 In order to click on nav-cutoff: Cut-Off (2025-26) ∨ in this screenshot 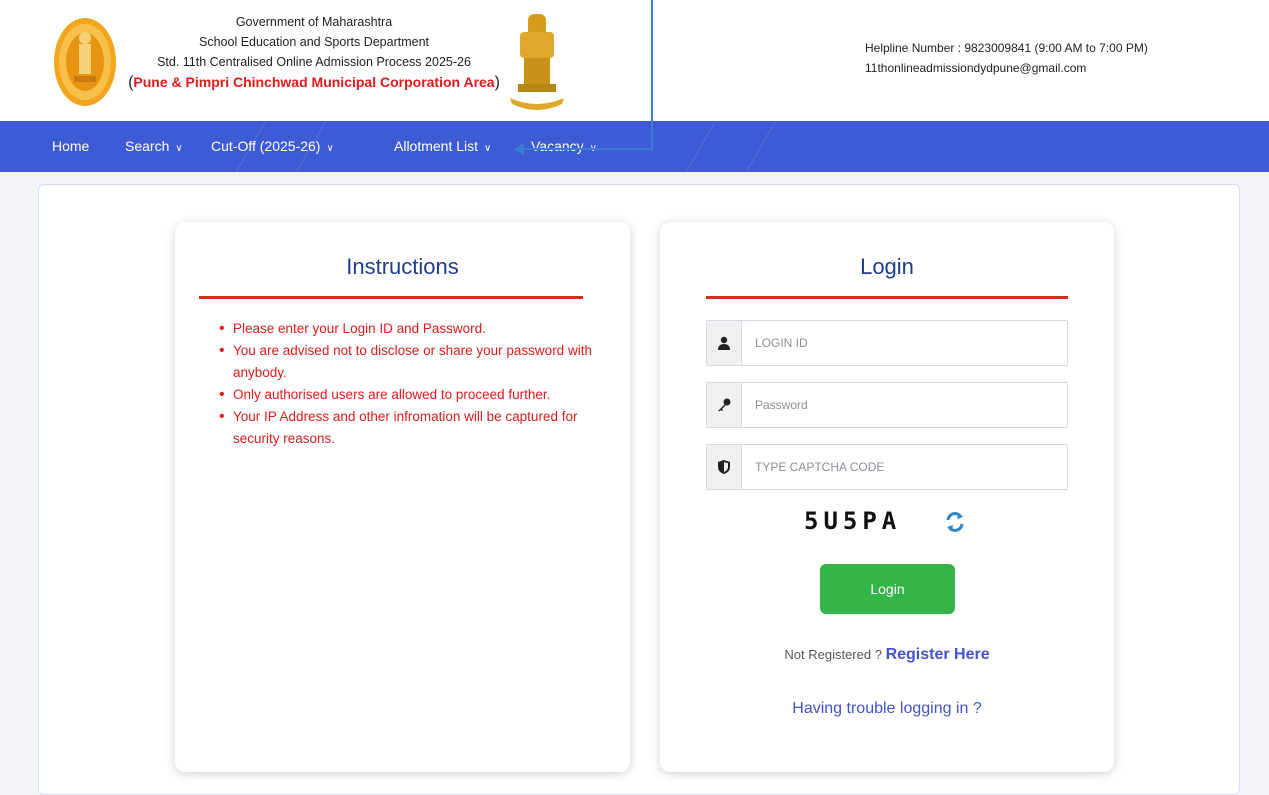, I will do `click(272, 146)`.